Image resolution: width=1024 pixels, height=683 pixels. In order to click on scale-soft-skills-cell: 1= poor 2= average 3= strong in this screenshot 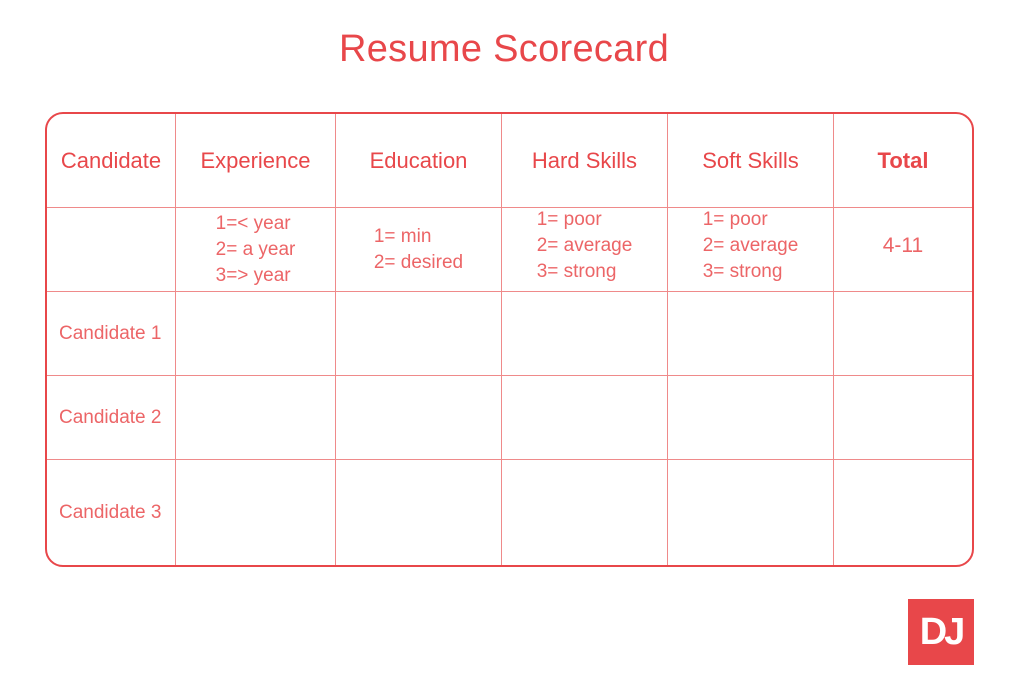, I will do `click(750, 245)`.